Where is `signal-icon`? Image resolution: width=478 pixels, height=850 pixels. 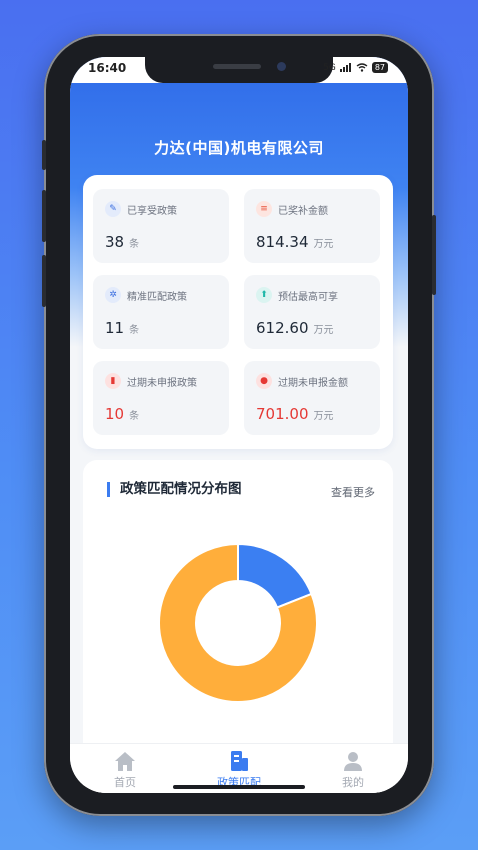
signal-icon is located at coordinates (345, 67).